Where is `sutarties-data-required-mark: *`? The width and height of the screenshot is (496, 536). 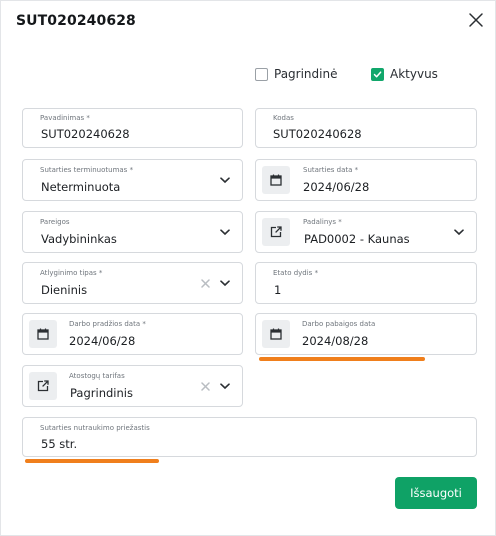 sutarties-data-required-mark: * is located at coordinates (356, 170).